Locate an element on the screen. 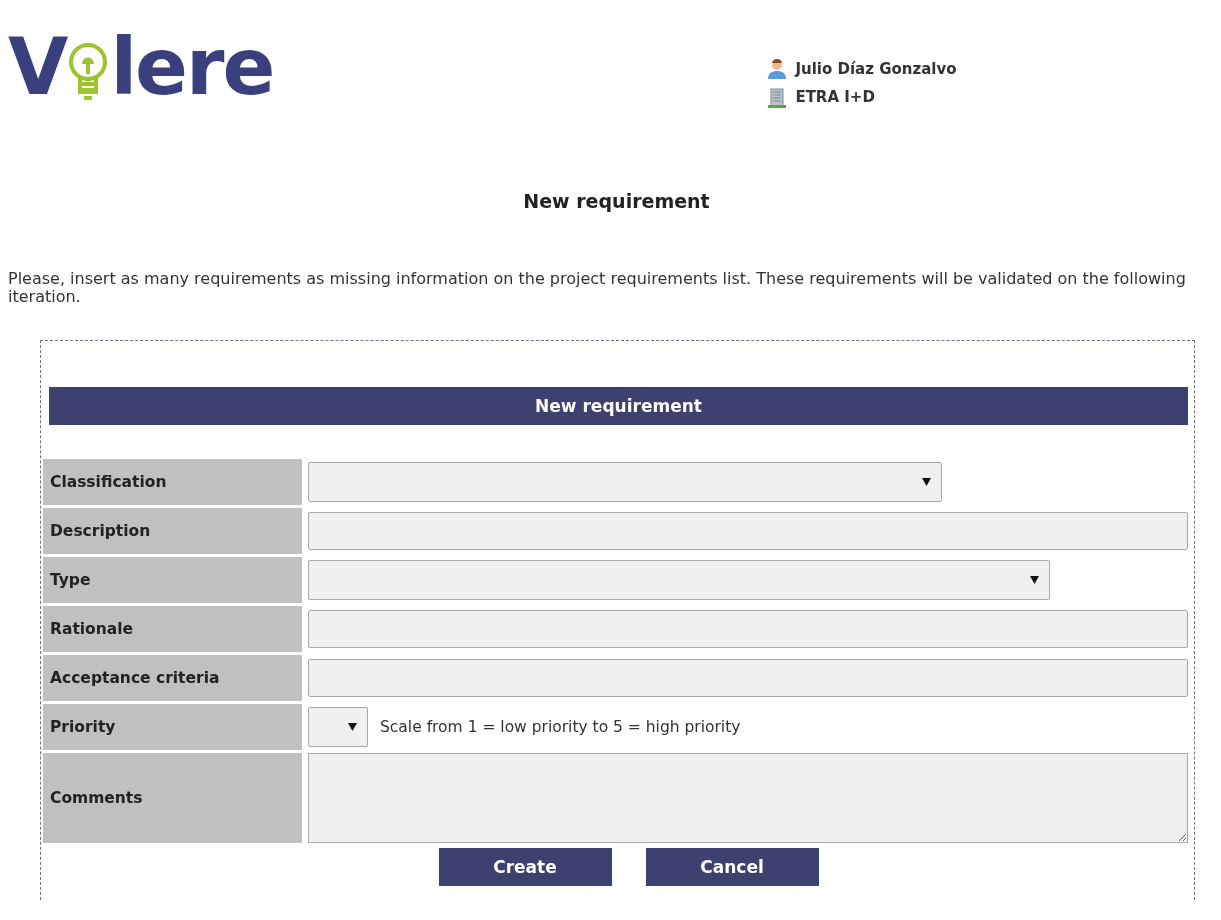 This screenshot has height=920, width=1221. field-label: Acceptance criteria is located at coordinates (172, 678).